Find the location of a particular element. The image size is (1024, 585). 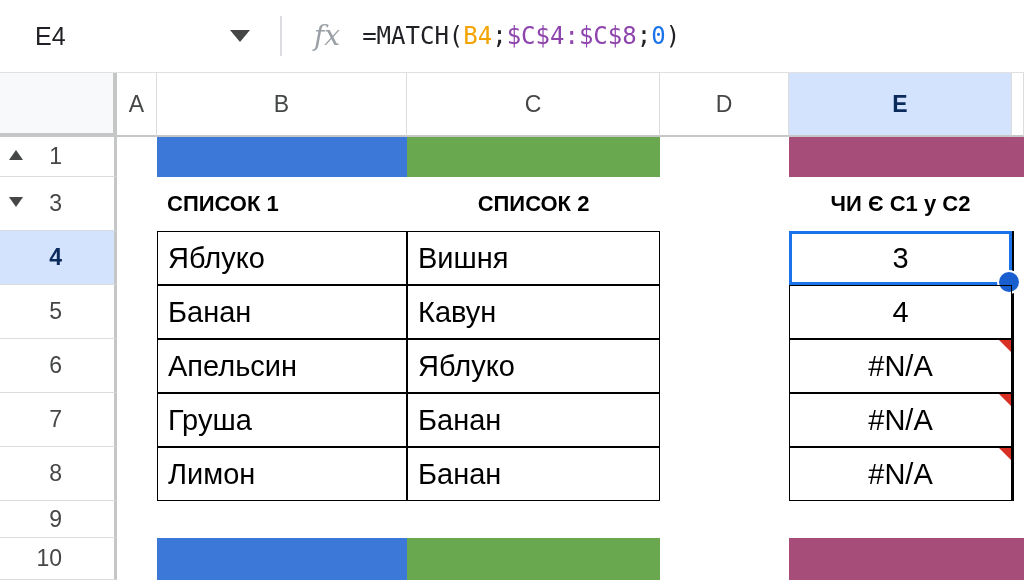

up-triangle-icon is located at coordinates (16, 154).